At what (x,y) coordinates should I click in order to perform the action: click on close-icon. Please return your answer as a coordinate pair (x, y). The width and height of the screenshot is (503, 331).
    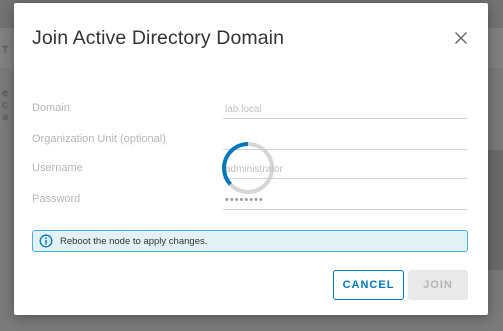
    Looking at the image, I should click on (461, 38).